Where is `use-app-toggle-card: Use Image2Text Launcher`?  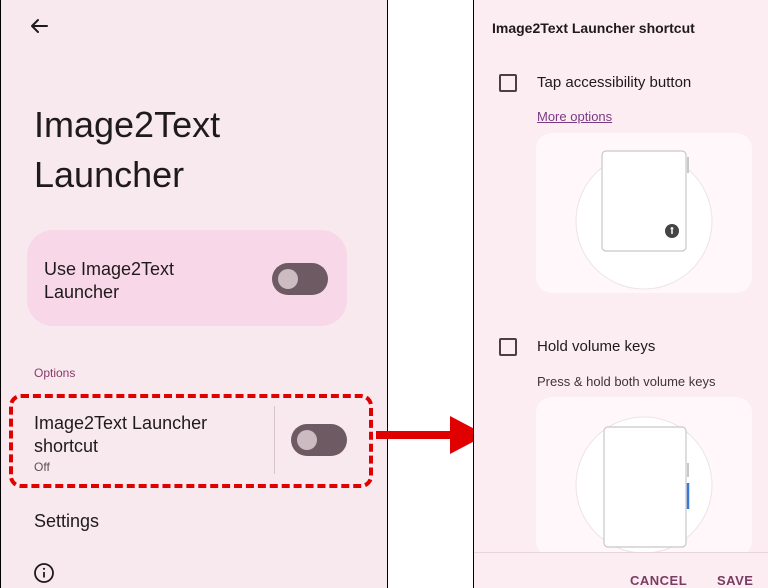
use-app-toggle-card: Use Image2Text Launcher is located at coordinates (187, 278).